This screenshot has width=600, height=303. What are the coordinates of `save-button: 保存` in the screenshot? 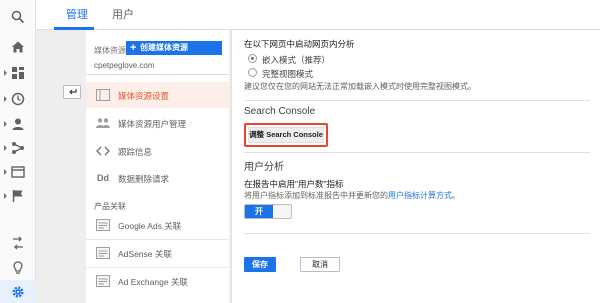 It's located at (260, 264).